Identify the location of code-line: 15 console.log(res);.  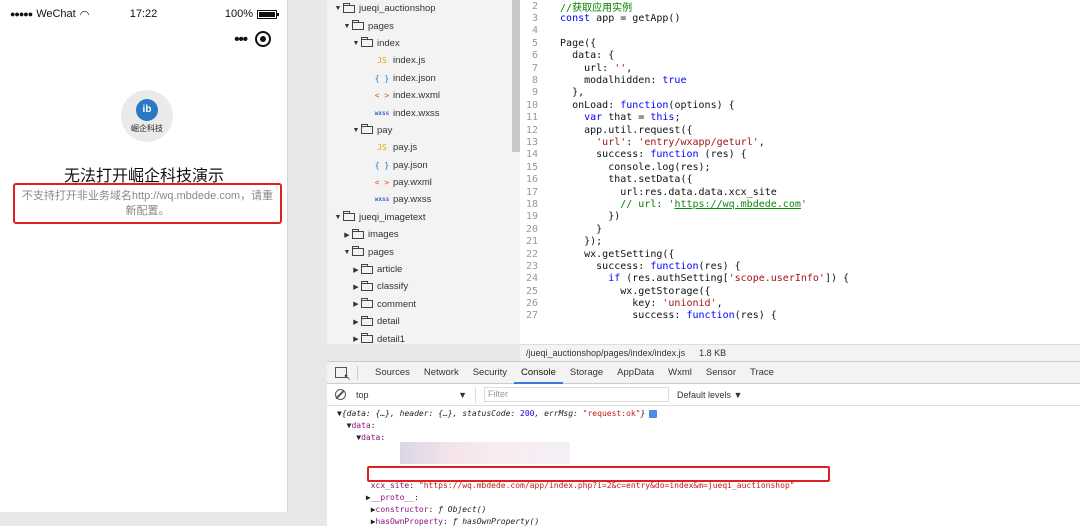
(800, 167).